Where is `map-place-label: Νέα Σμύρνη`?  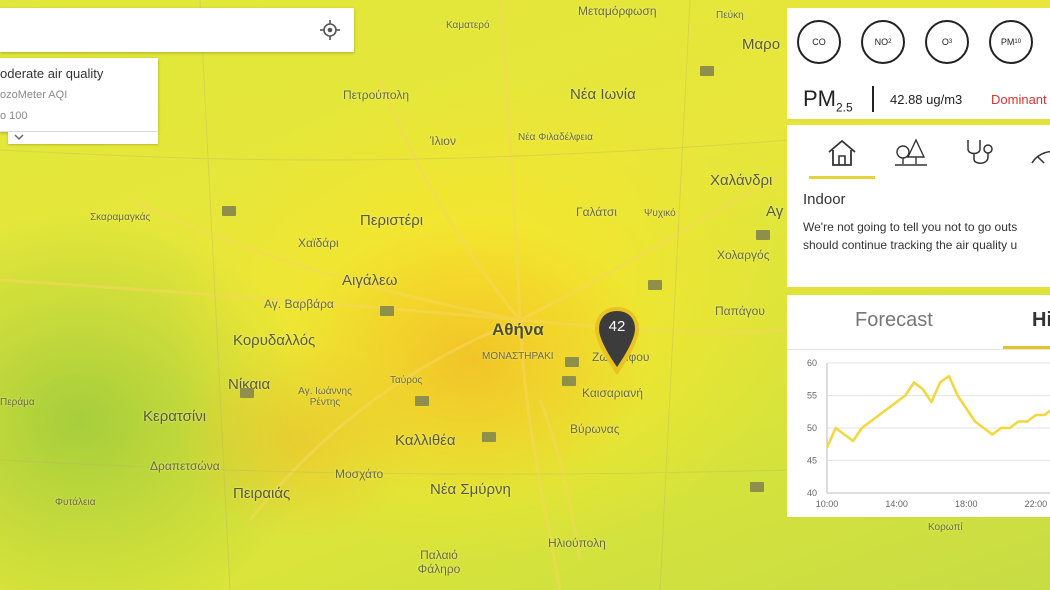
map-place-label: Νέα Σμύρνη is located at coordinates (470, 489).